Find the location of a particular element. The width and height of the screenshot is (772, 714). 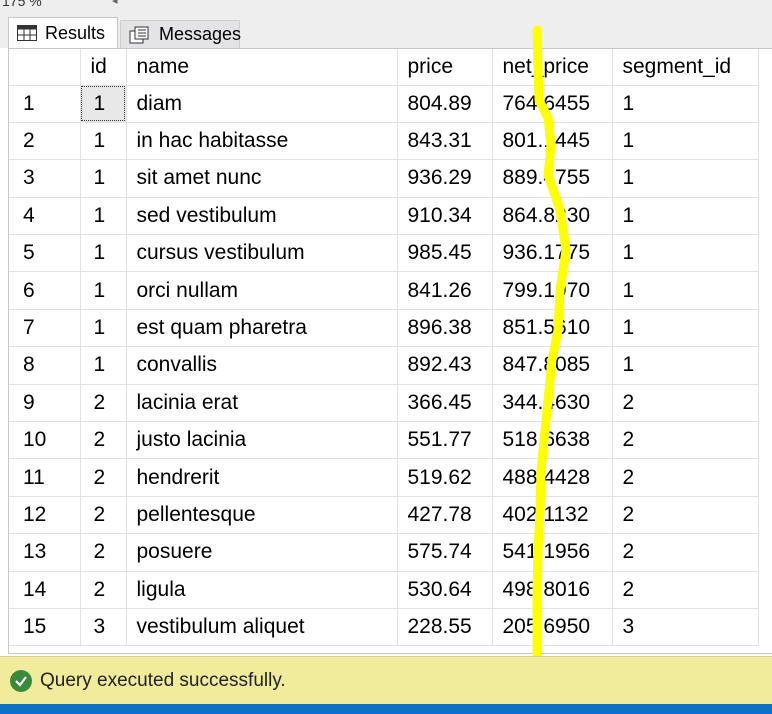

row-number: 13 is located at coordinates (45, 552).